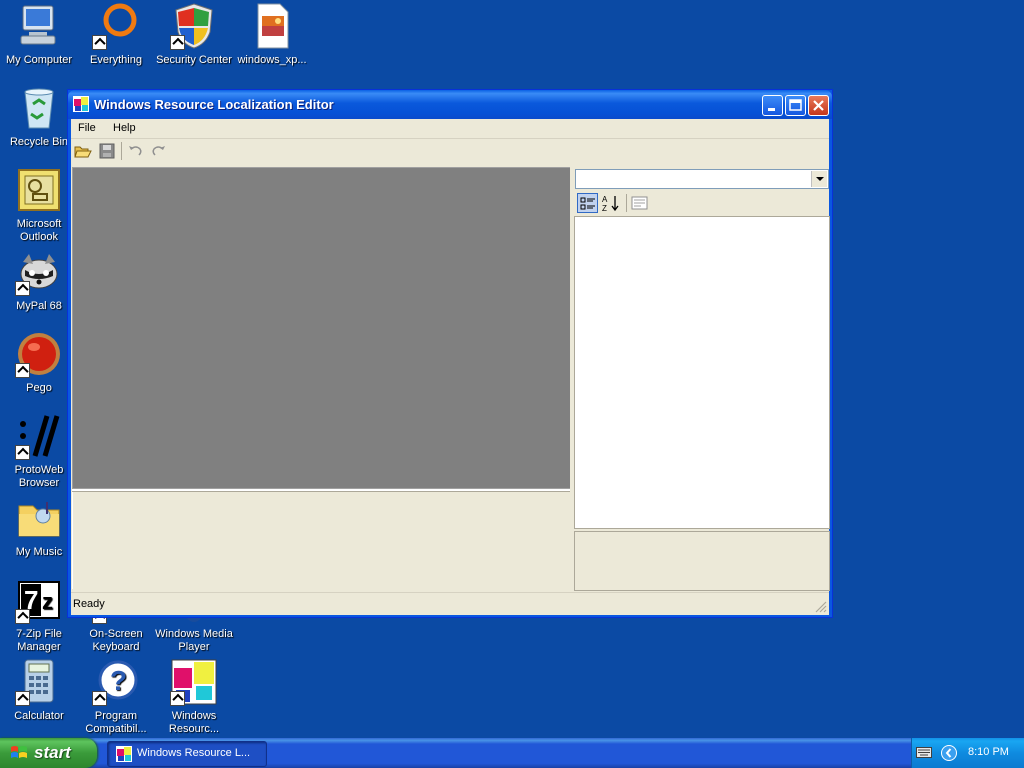 The image size is (1024, 768). Describe the element at coordinates (512, 753) in the screenshot. I see `taskbar: start Windows Resource L... 8:10 PM` at that location.